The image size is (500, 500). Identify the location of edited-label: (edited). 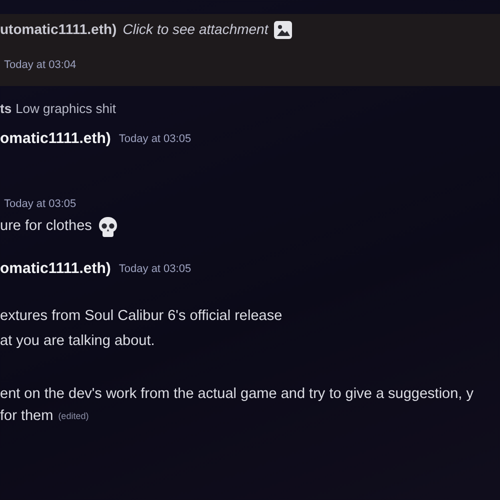
(73, 417).